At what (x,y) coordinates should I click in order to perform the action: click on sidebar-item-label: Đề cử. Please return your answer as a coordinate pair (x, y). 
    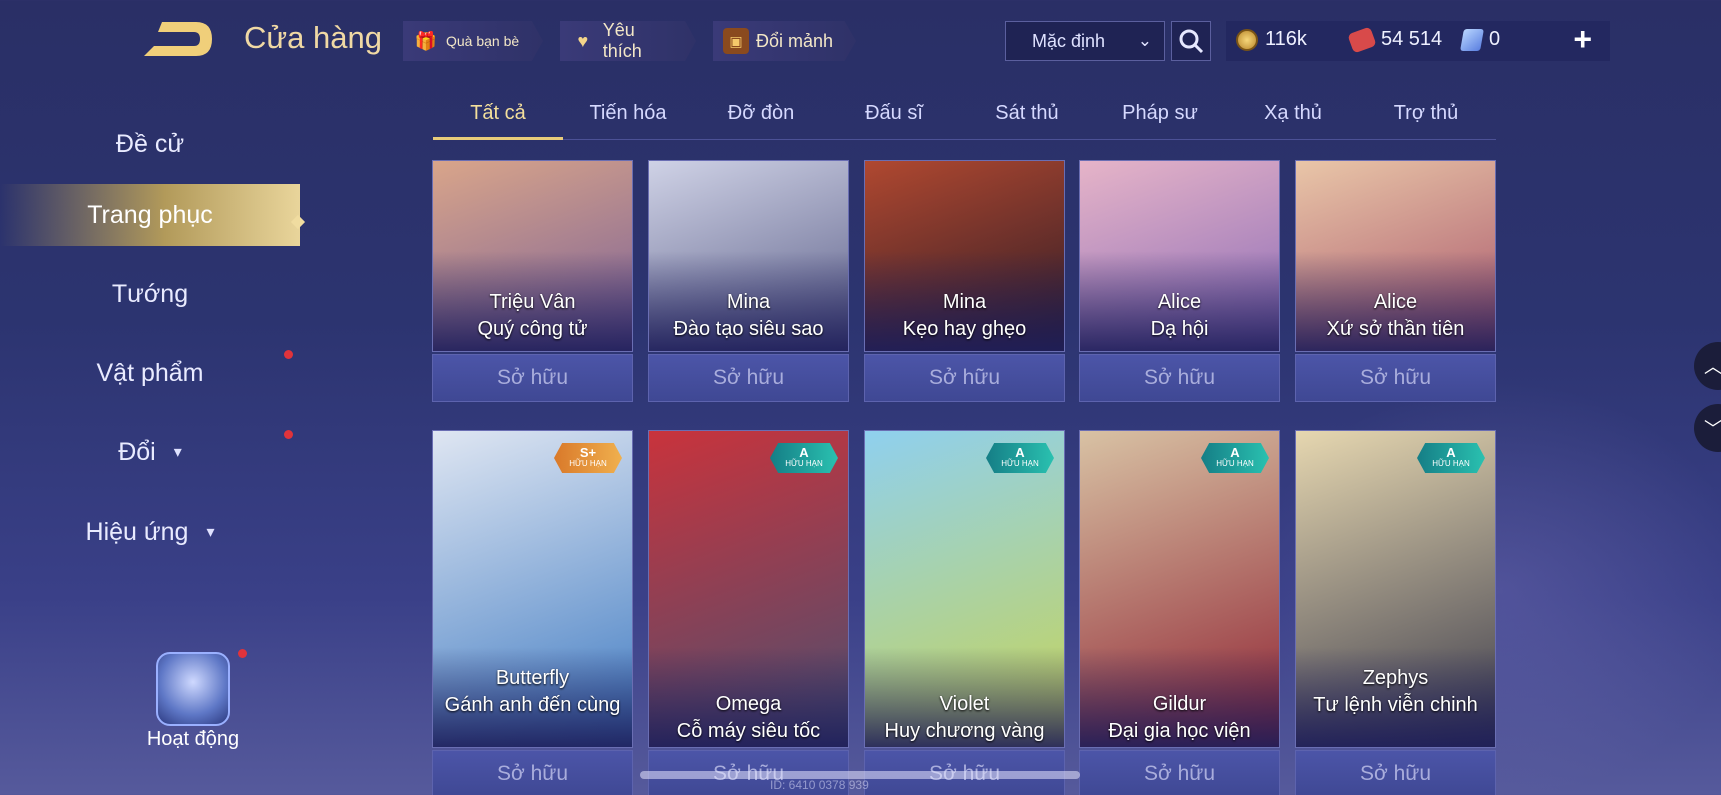
    Looking at the image, I should click on (150, 143).